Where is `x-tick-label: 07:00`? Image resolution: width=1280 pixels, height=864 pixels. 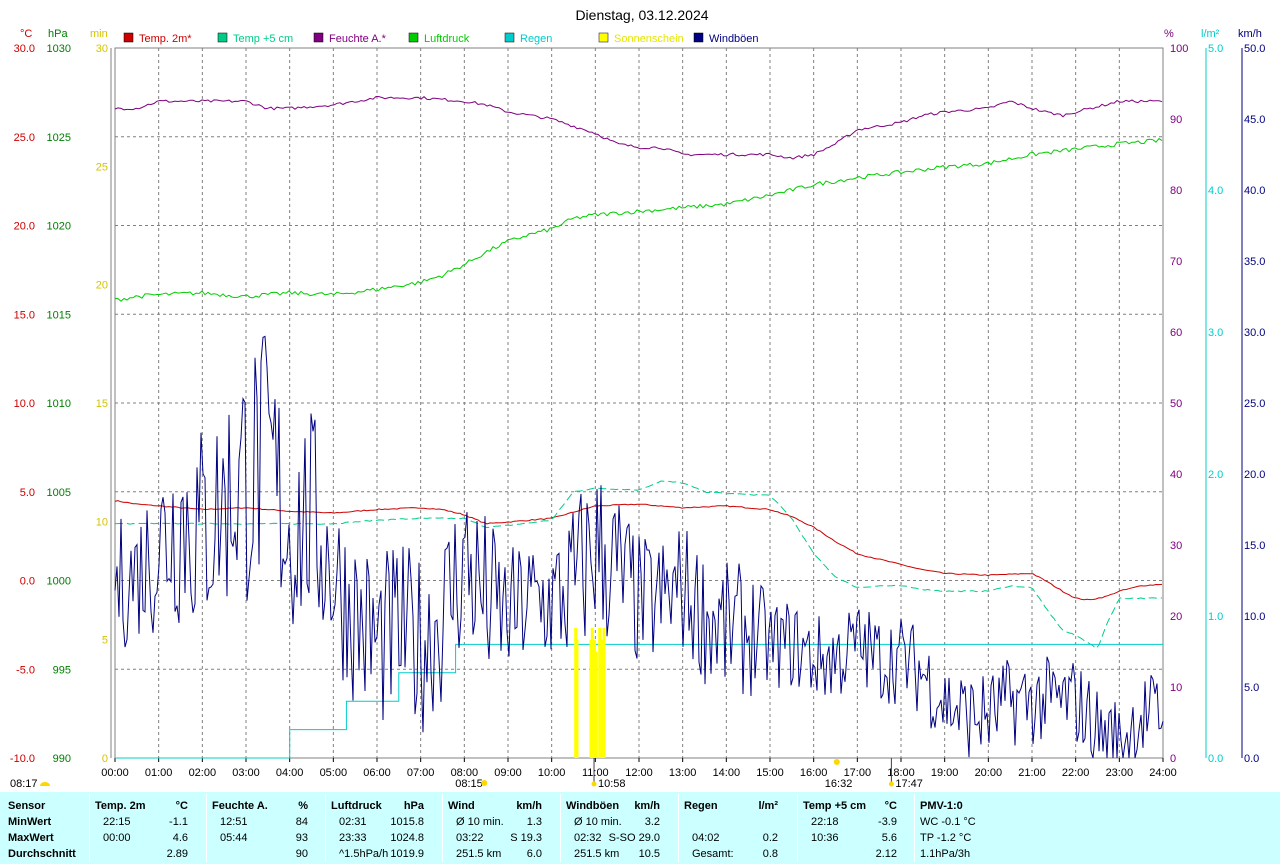 x-tick-label: 07:00 is located at coordinates (421, 773).